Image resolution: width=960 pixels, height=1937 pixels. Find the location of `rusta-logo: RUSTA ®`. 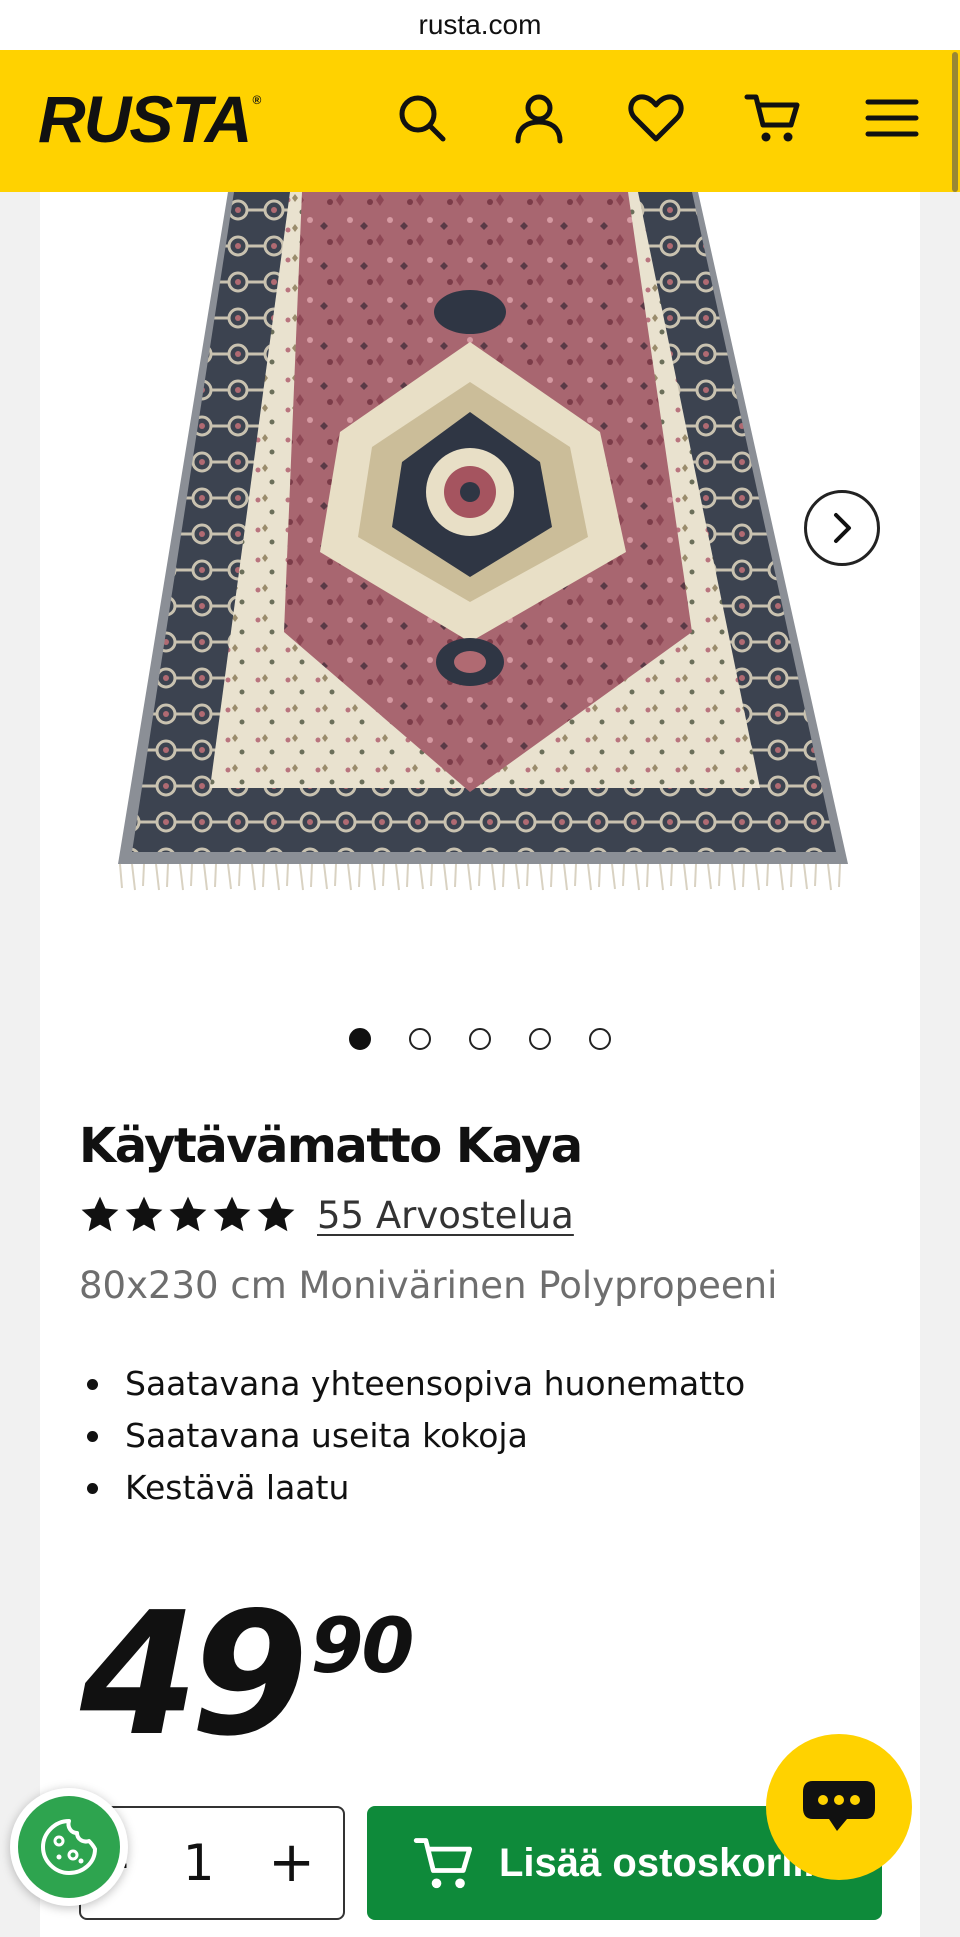

rusta-logo: RUSTA ® is located at coordinates (149, 119).